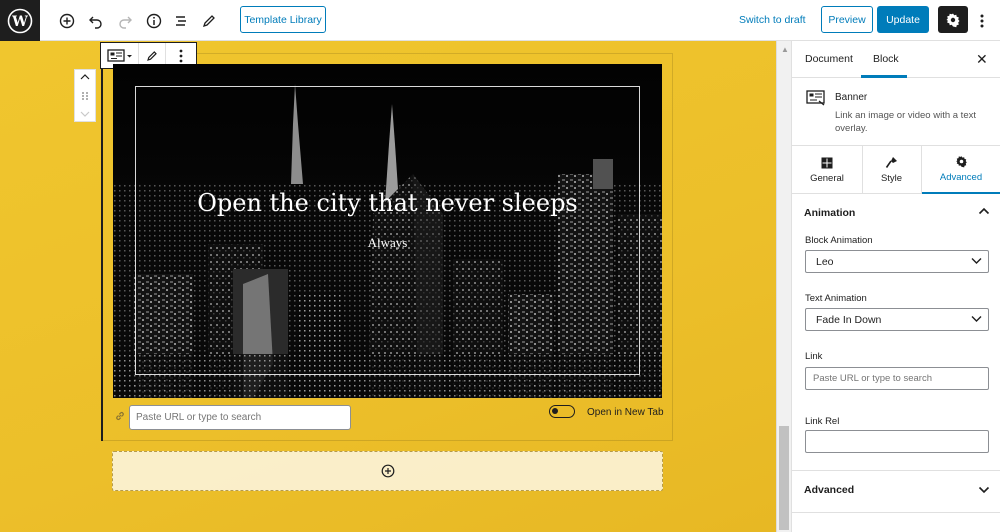  What do you see at coordinates (102, 247) in the screenshot?
I see `selected-block-indicator` at bounding box center [102, 247].